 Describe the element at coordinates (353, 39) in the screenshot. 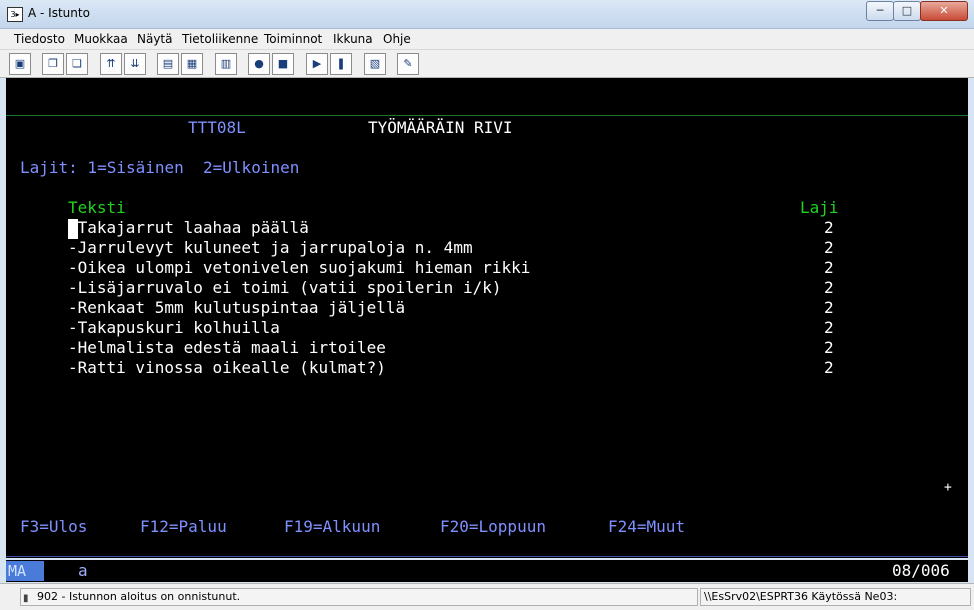

I see `menu-ikkuna: Ikkuna` at that location.